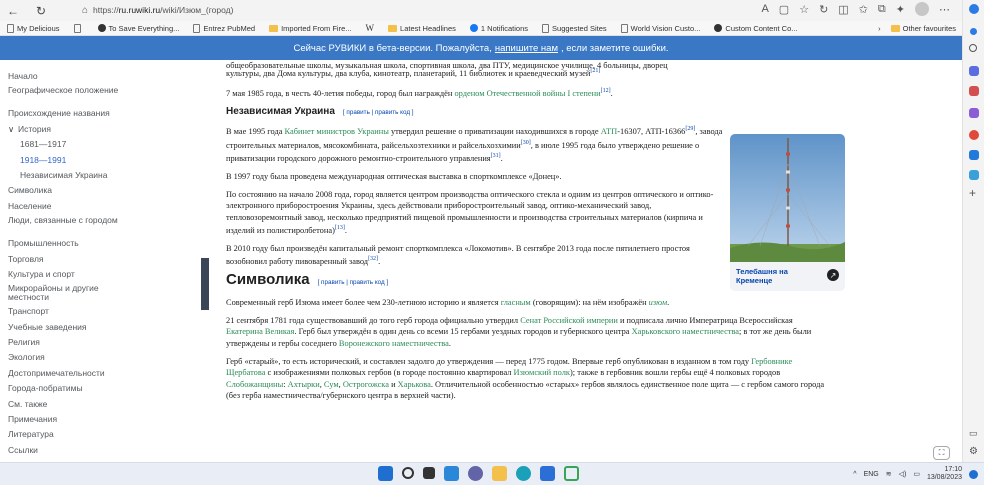 The height and width of the screenshot is (485, 984). I want to click on edge-browser-icon, so click(523, 473).